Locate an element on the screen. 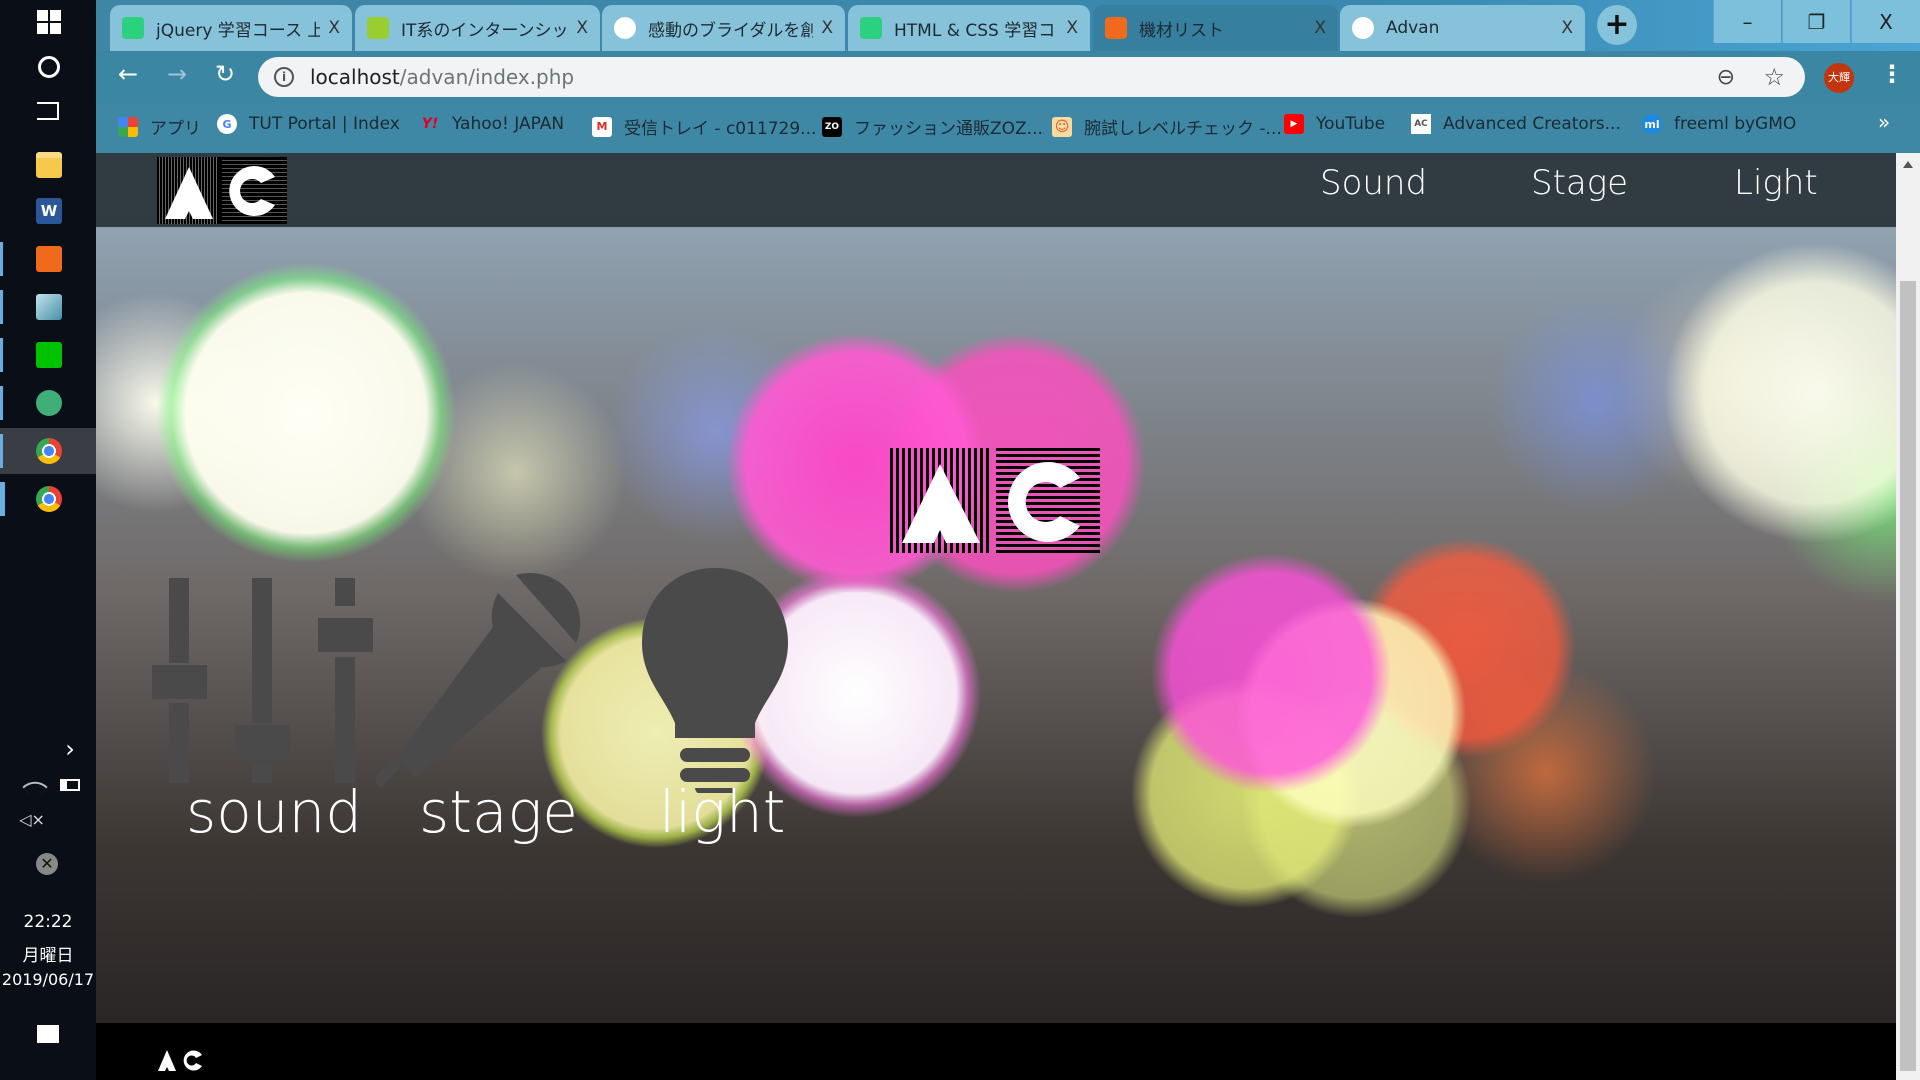  site-info-icon: i is located at coordinates (284, 77).